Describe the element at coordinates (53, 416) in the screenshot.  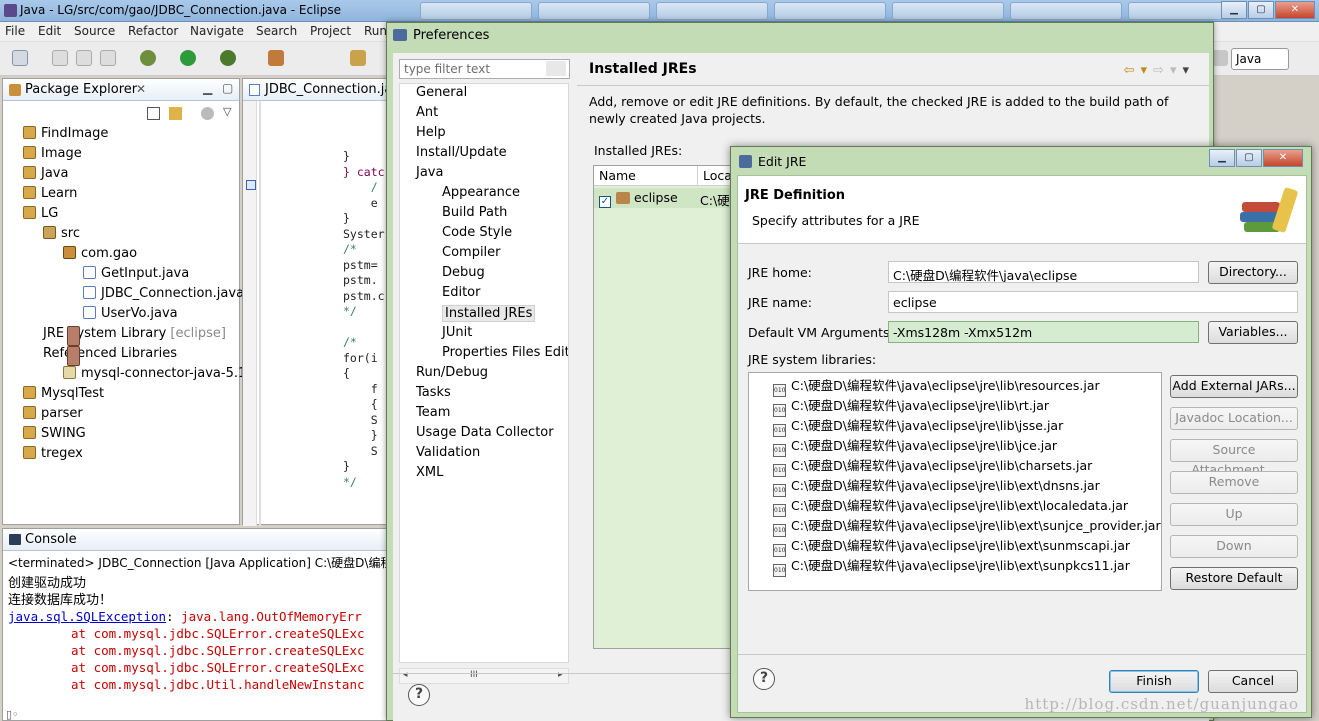
I see `tree-item: parser` at that location.